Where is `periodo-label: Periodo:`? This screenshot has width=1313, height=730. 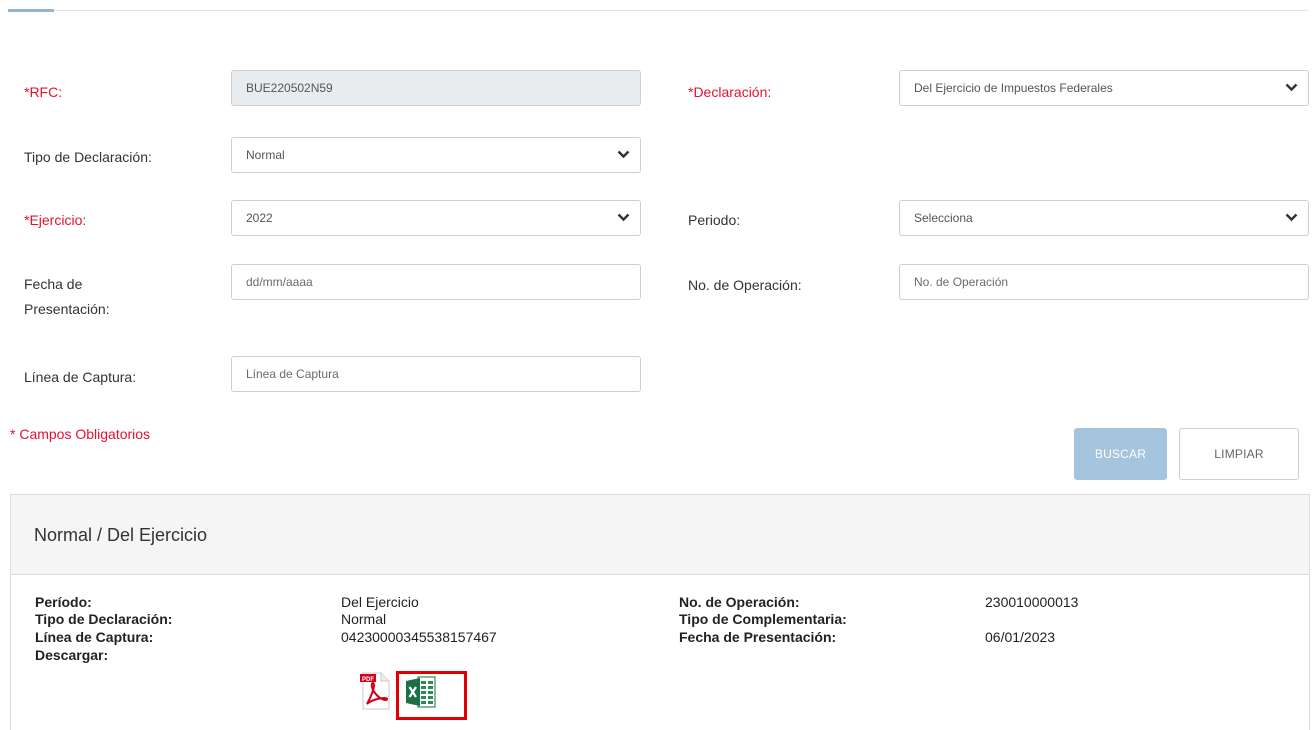 periodo-label: Periodo: is located at coordinates (714, 220).